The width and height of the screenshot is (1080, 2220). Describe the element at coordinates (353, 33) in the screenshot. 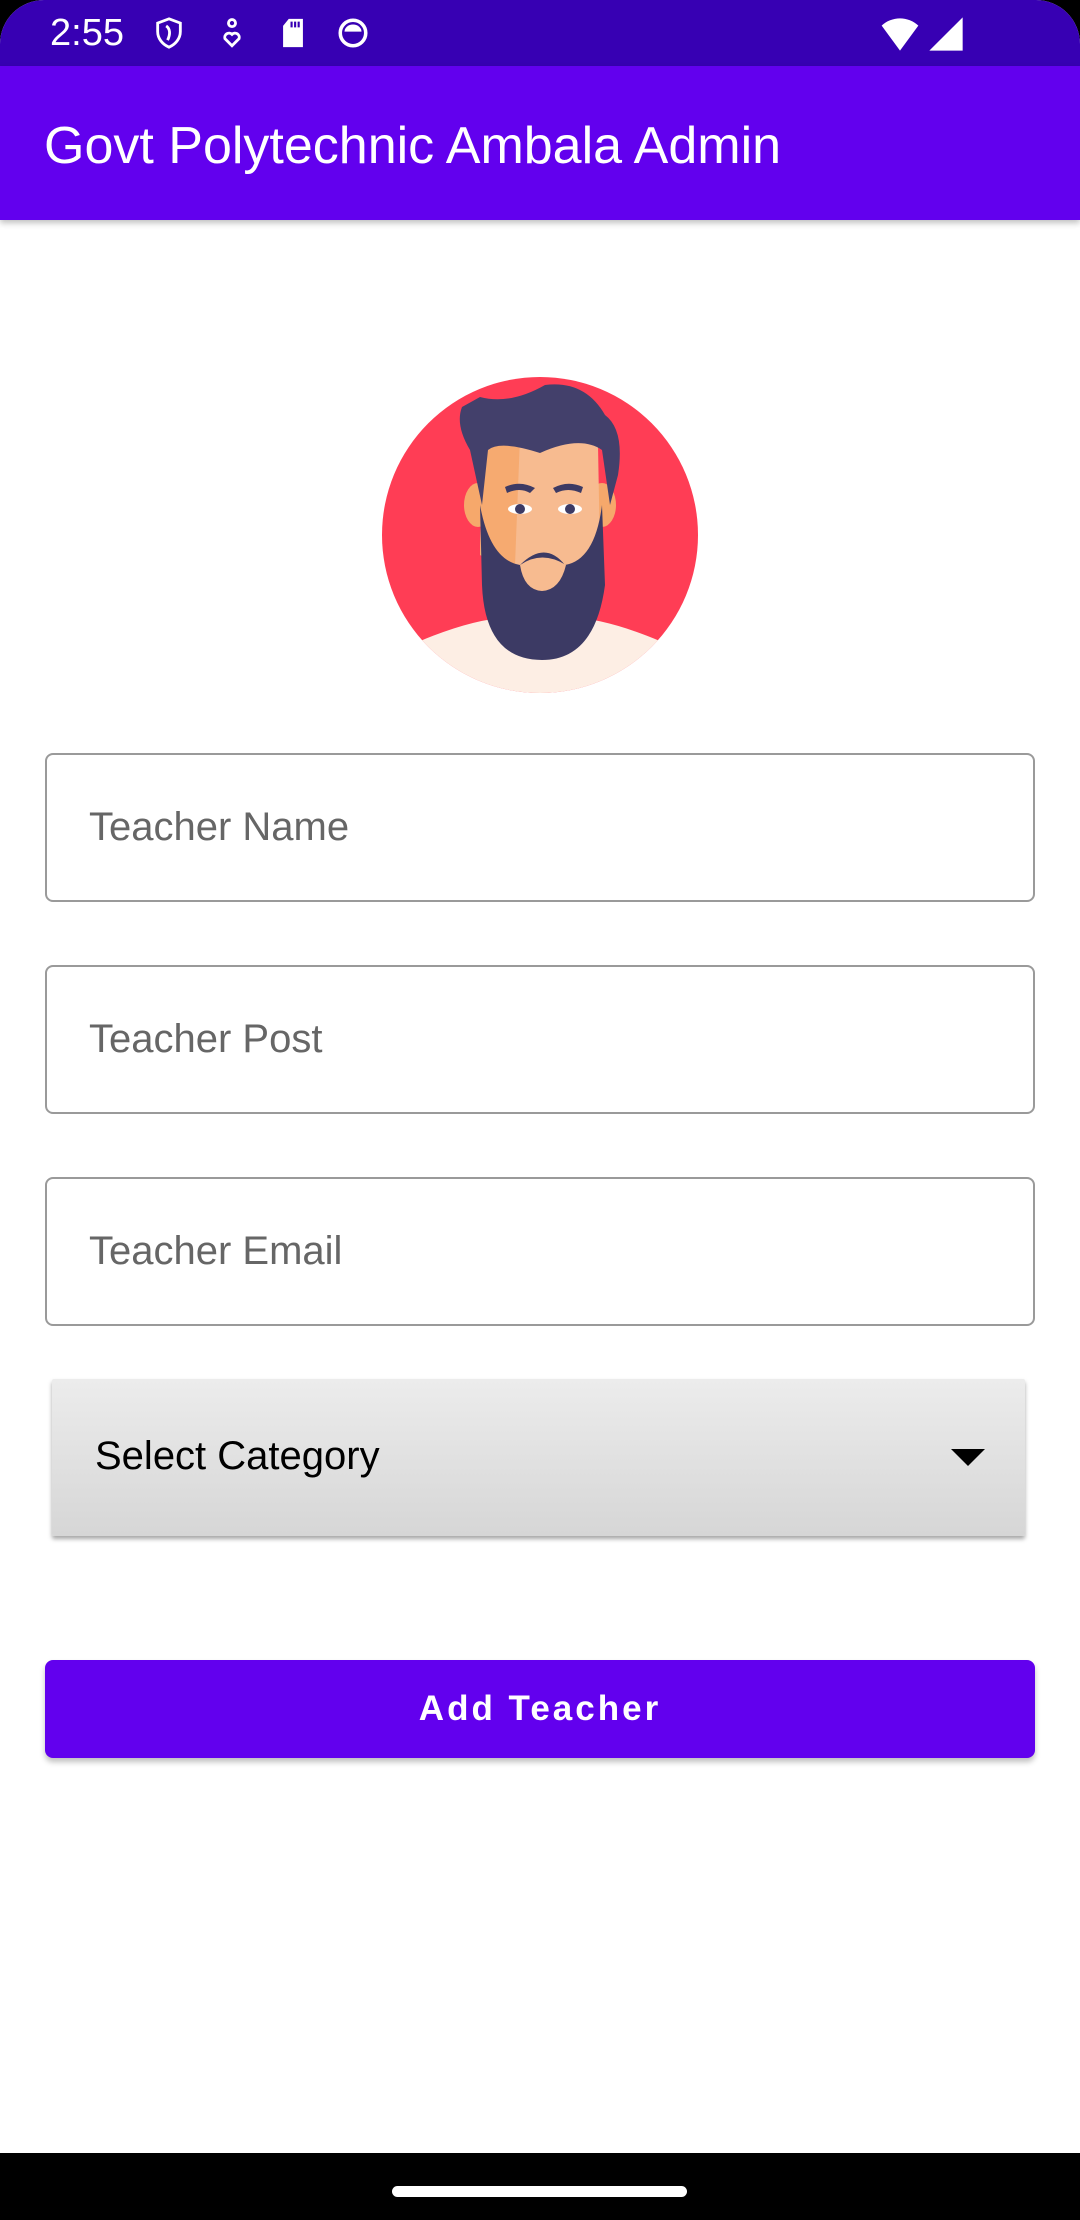

I see `android-debug-icon` at that location.